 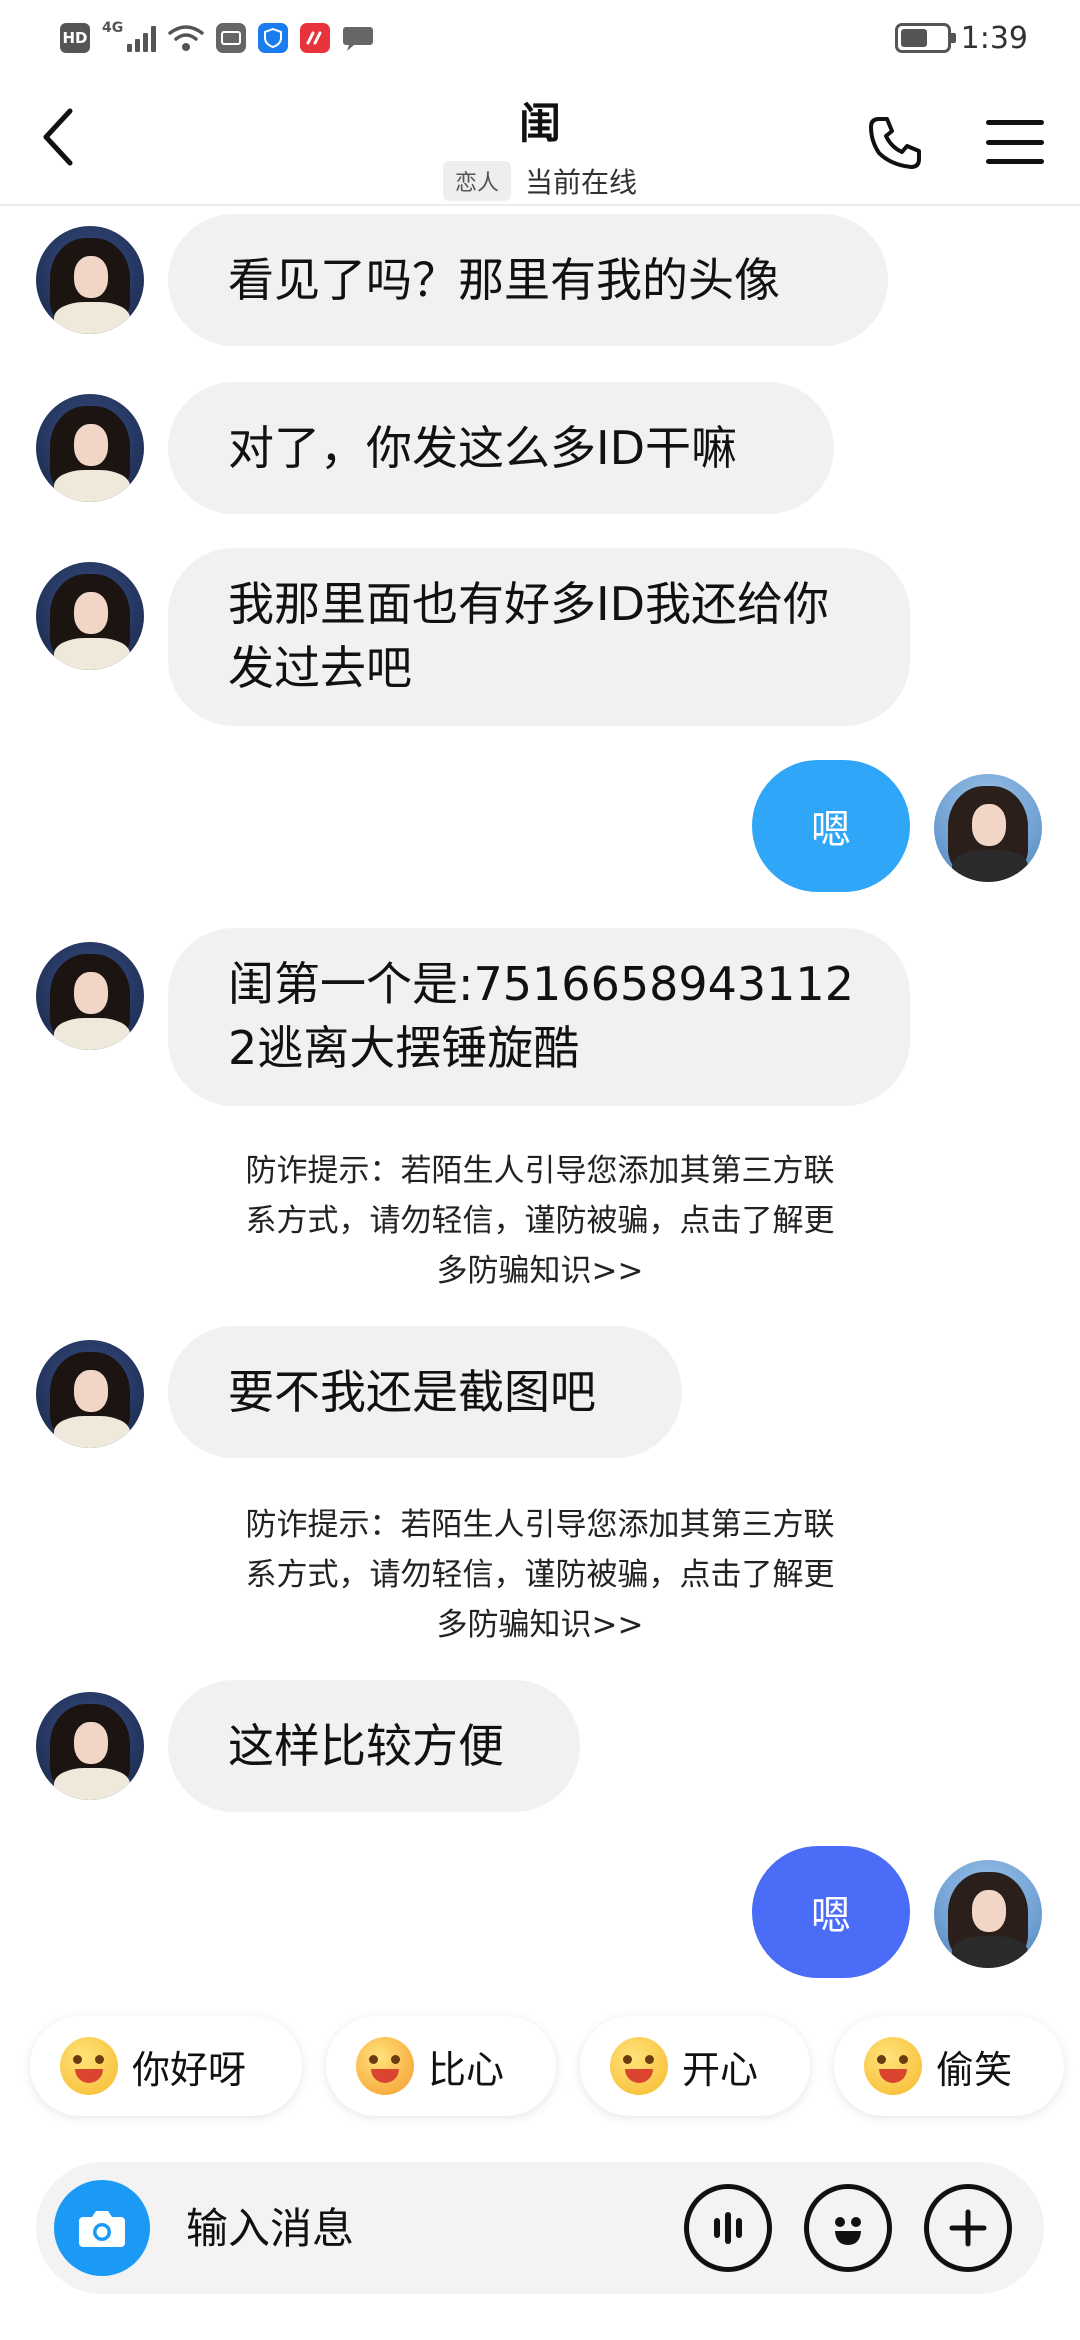 What do you see at coordinates (315, 38) in the screenshot?
I see `red-app-icon` at bounding box center [315, 38].